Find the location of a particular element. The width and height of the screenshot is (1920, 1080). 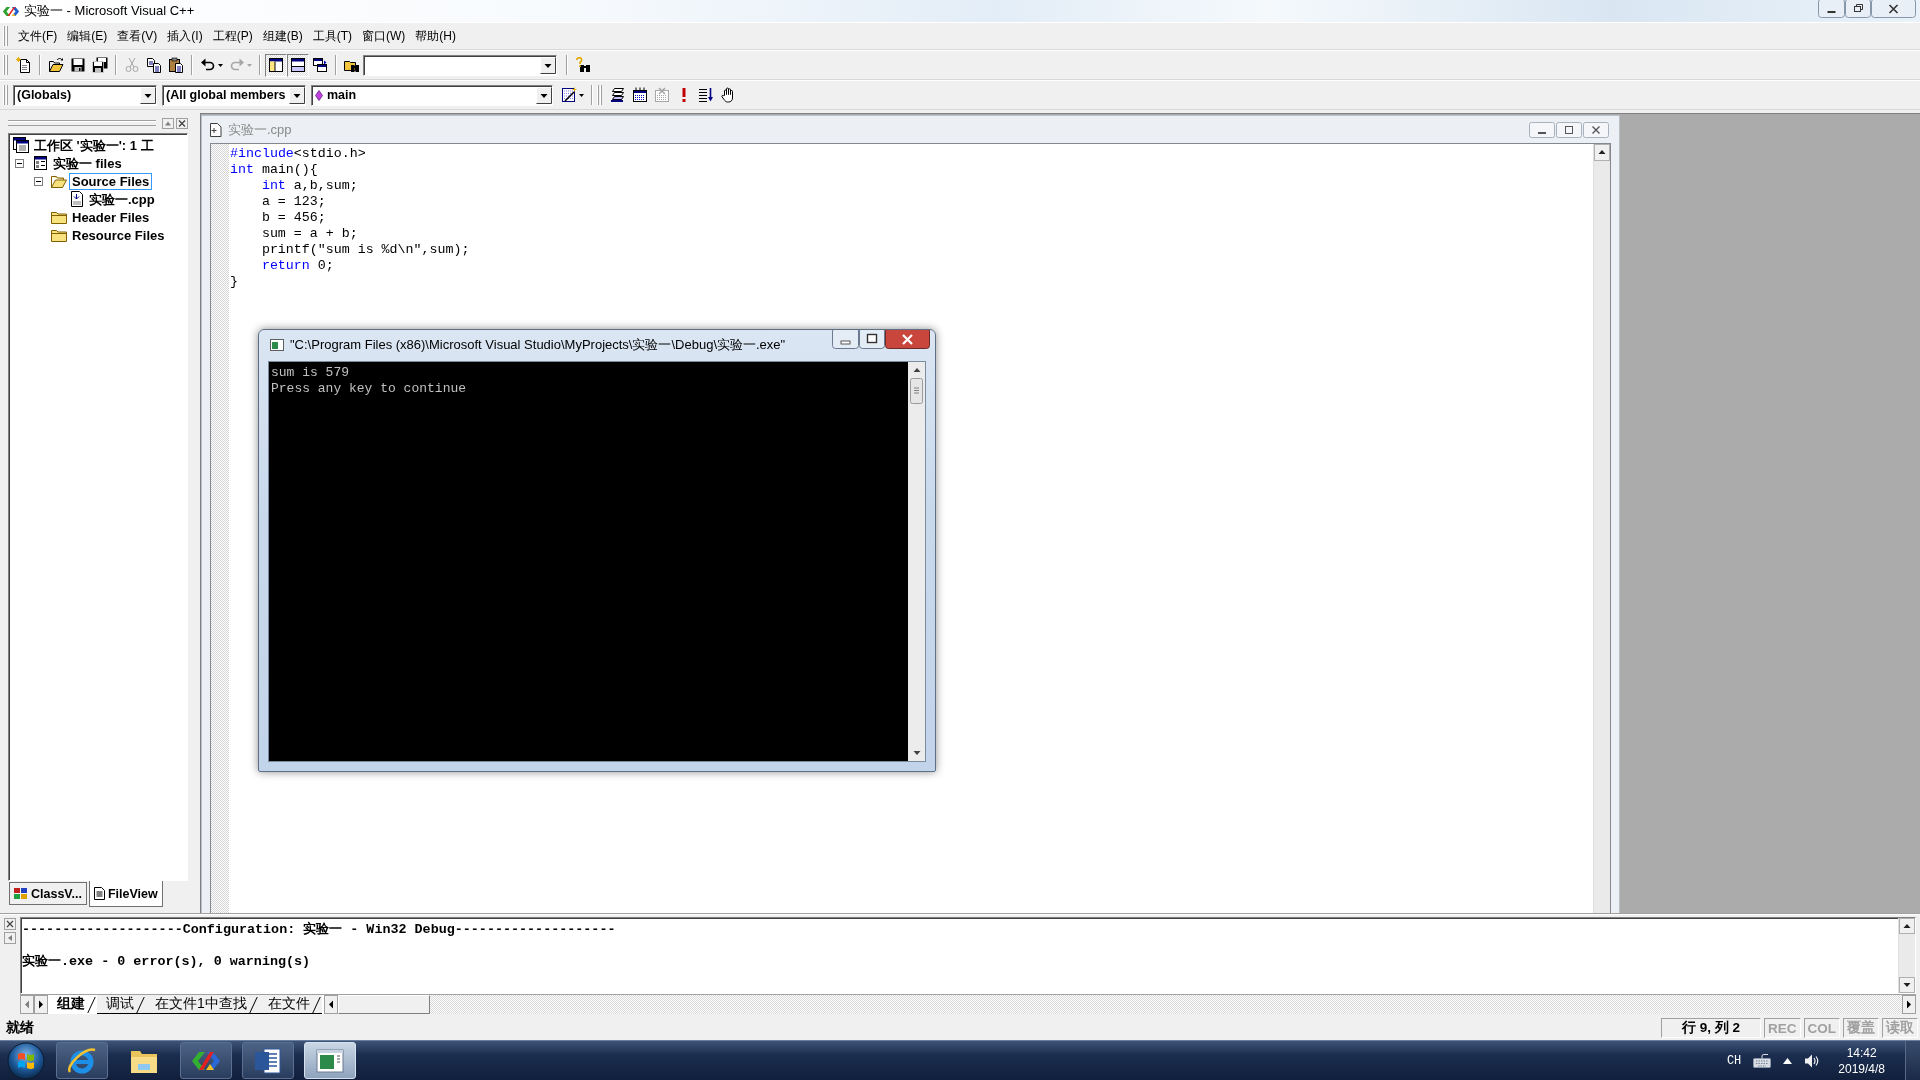

menu-item: 工程(P) is located at coordinates (232, 36).